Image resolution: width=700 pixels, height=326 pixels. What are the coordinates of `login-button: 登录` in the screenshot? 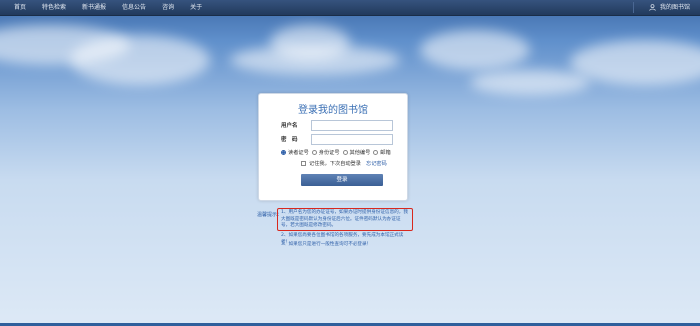 It's located at (342, 180).